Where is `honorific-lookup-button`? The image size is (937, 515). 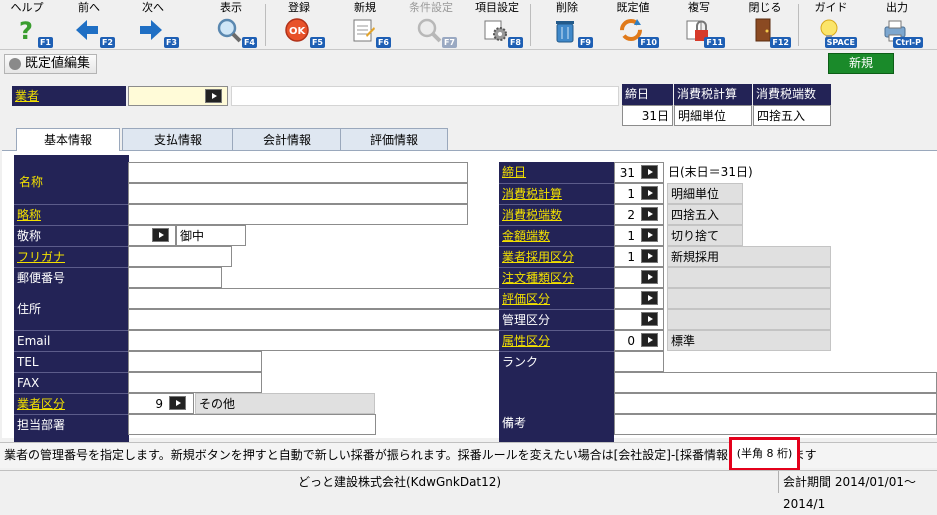 honorific-lookup-button is located at coordinates (160, 235).